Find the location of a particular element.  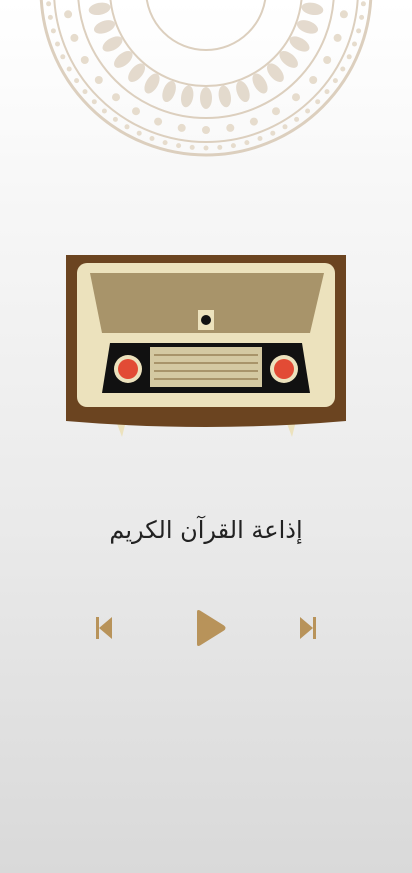

play-icon is located at coordinates (211, 628).